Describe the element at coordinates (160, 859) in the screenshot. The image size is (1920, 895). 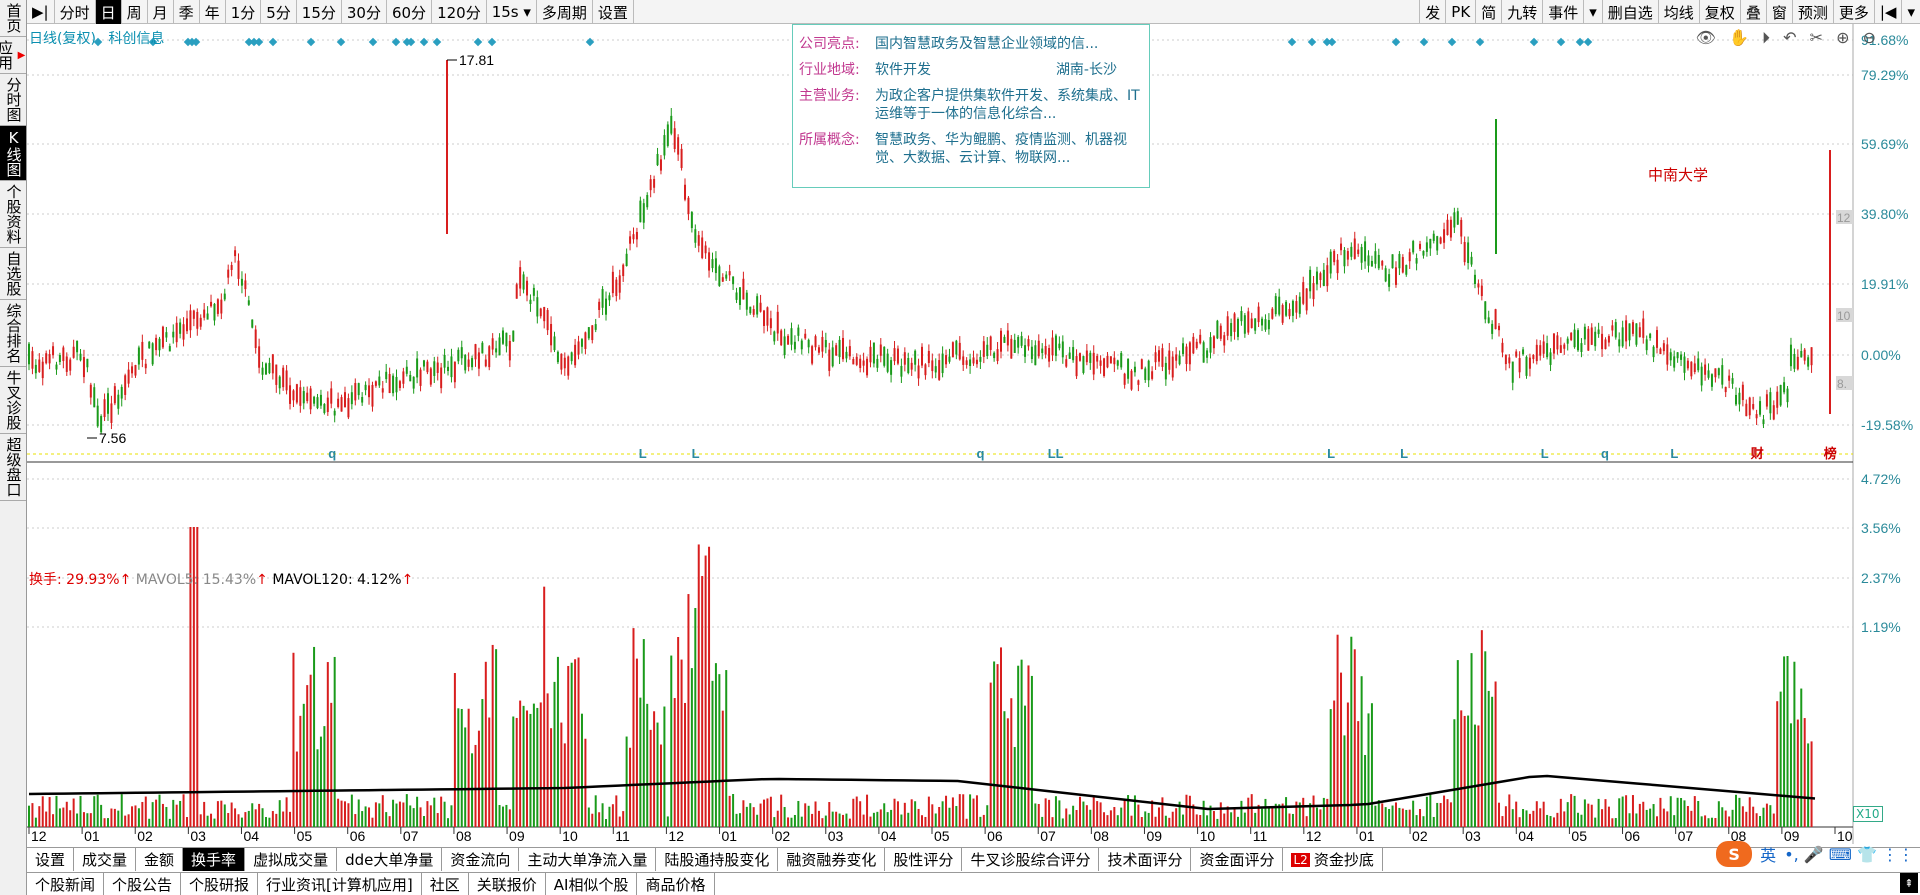
I see `indicator-tab-2: 金额` at that location.